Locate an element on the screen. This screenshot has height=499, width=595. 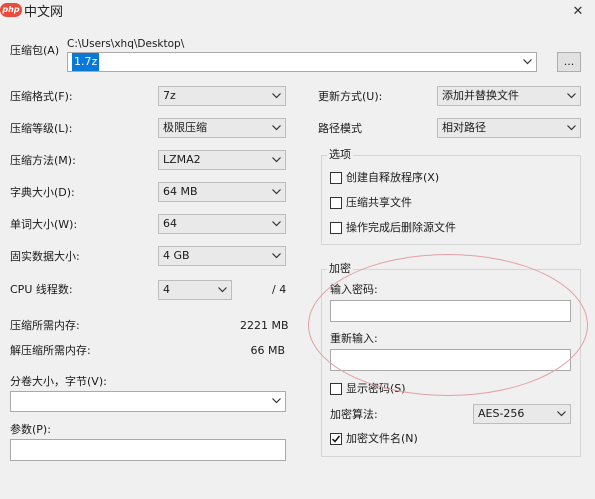
split-size-combo is located at coordinates (148, 401).